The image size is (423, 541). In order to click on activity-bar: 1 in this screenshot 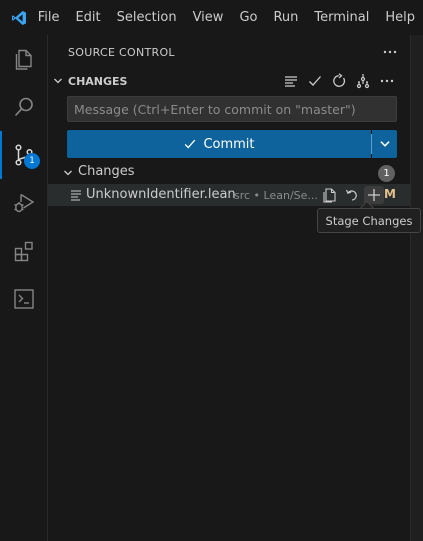, I will do `click(24, 288)`.